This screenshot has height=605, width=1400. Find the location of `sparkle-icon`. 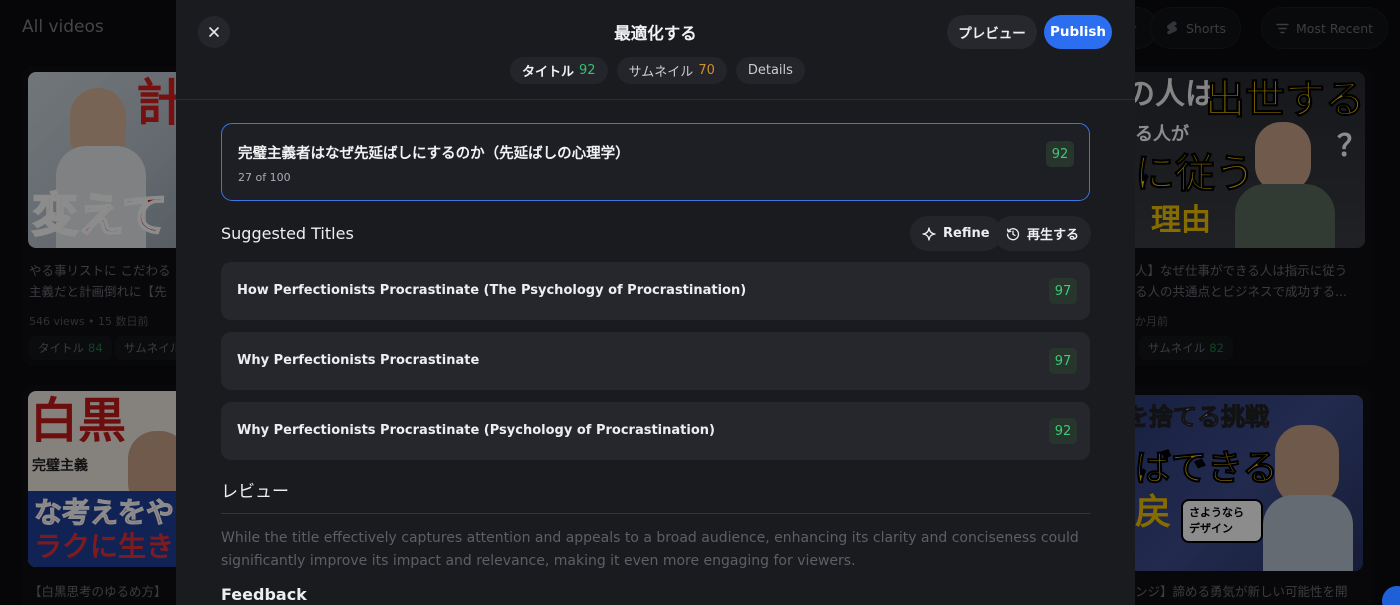

sparkle-icon is located at coordinates (929, 233).